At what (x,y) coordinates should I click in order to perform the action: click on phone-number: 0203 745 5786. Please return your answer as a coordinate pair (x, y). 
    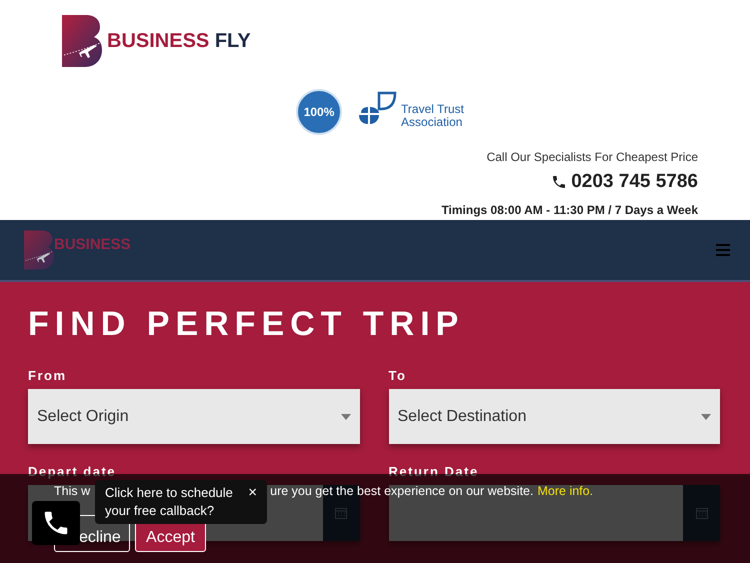
    Looking at the image, I should click on (634, 182).